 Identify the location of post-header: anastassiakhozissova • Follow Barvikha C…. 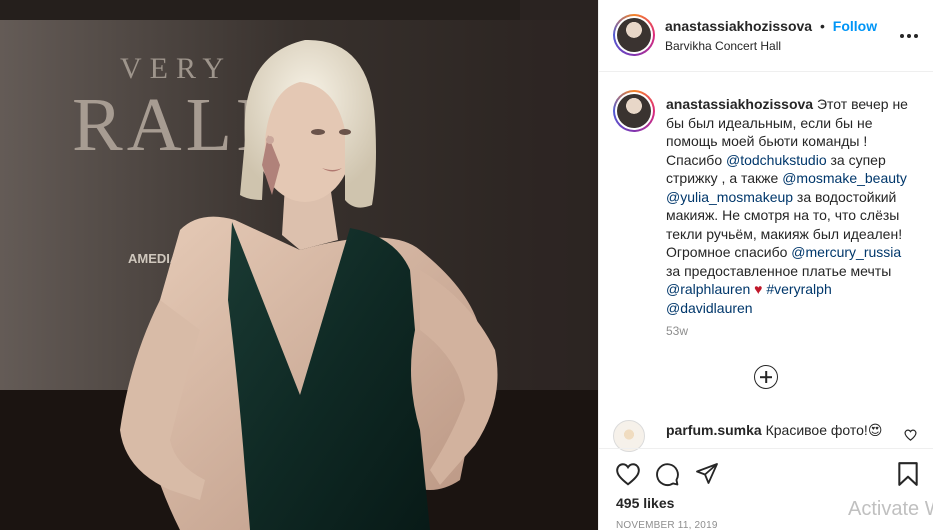
(766, 36).